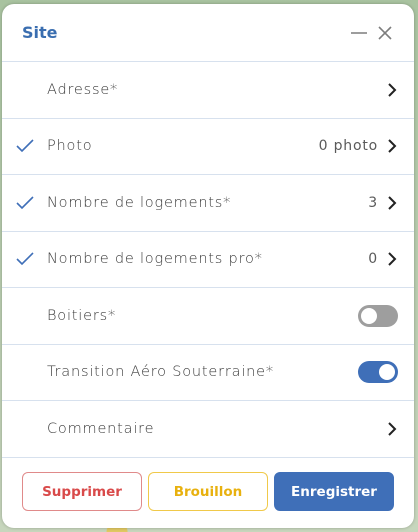 This screenshot has width=418, height=532. Describe the element at coordinates (378, 315) in the screenshot. I see `boitiers-toggle` at that location.